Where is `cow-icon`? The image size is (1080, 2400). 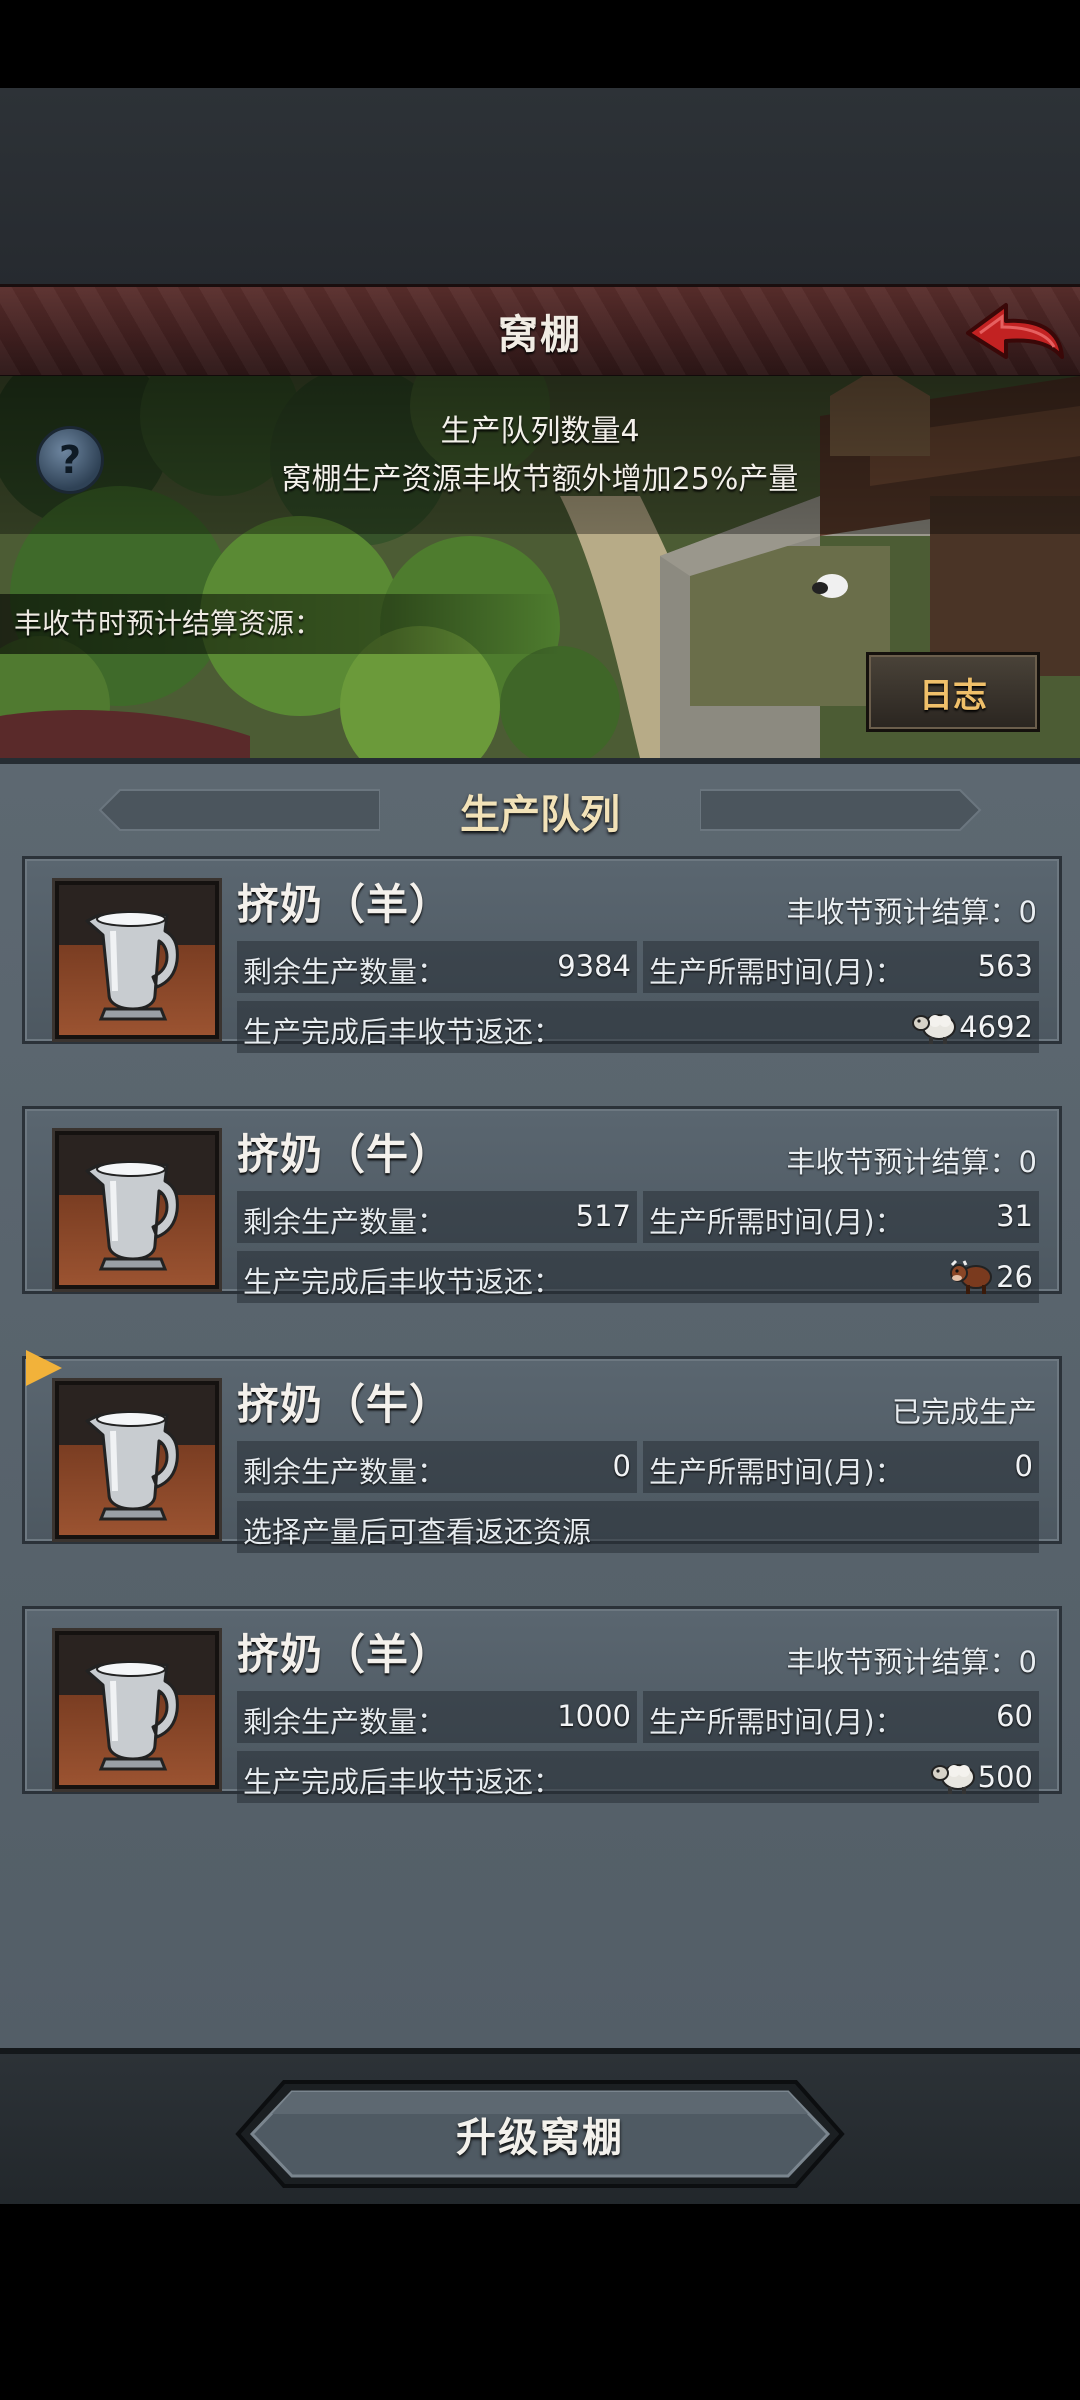 cow-icon is located at coordinates (971, 1277).